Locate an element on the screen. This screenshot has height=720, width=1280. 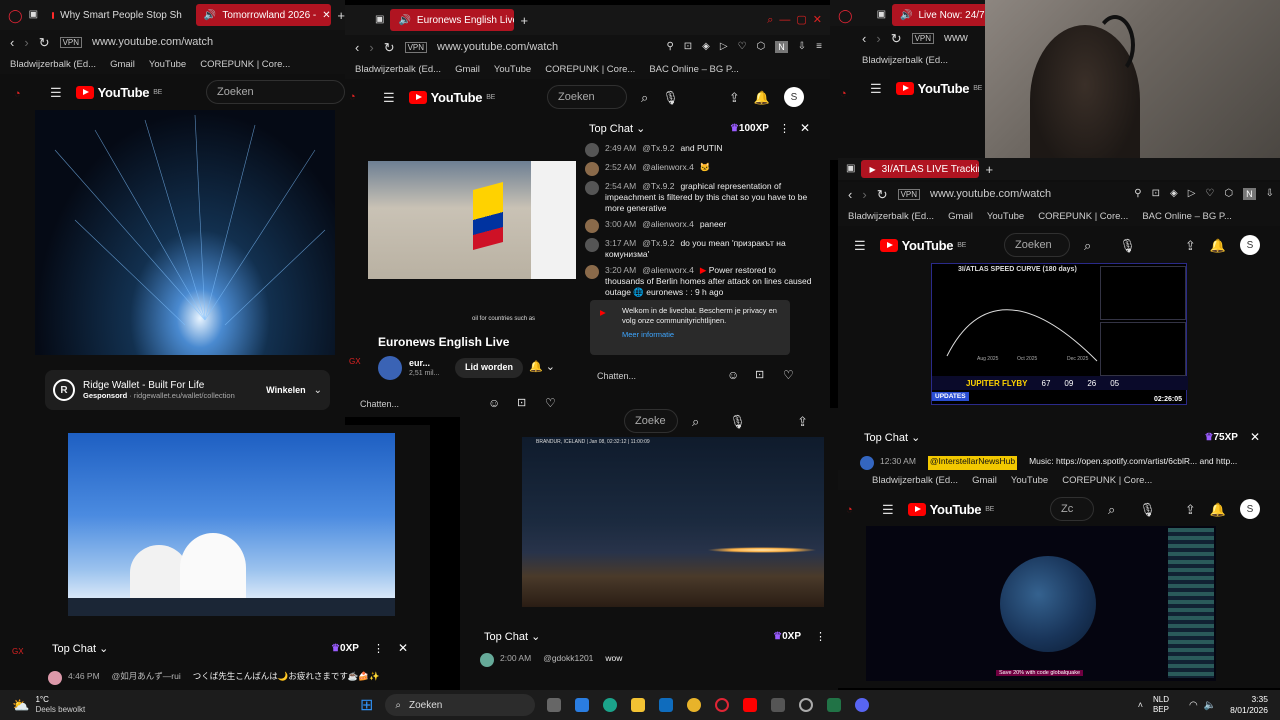
send-icon: ▷ is located at coordinates (724, 47).